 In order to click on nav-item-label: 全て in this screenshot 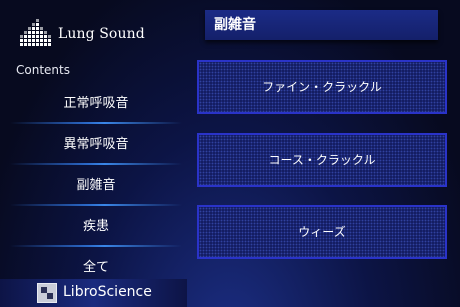, I will do `click(95, 267)`.